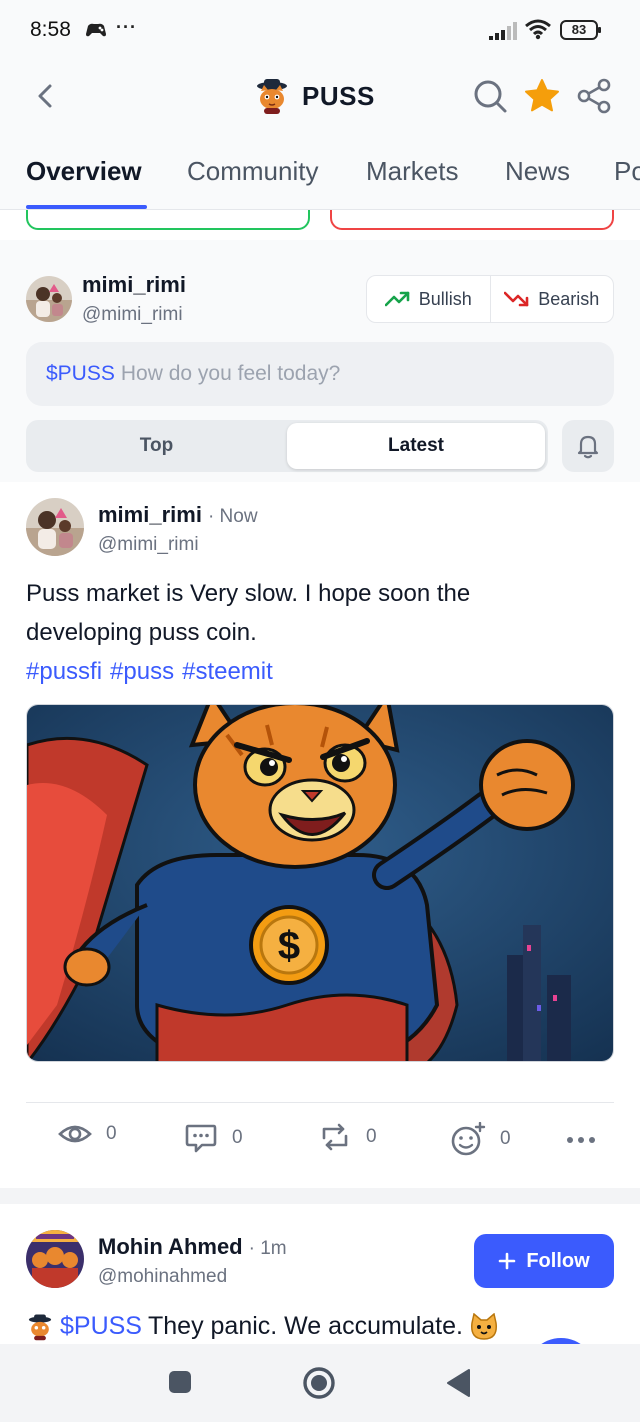 The height and width of the screenshot is (1422, 640). What do you see at coordinates (507, 1261) in the screenshot?
I see `plus-icon` at bounding box center [507, 1261].